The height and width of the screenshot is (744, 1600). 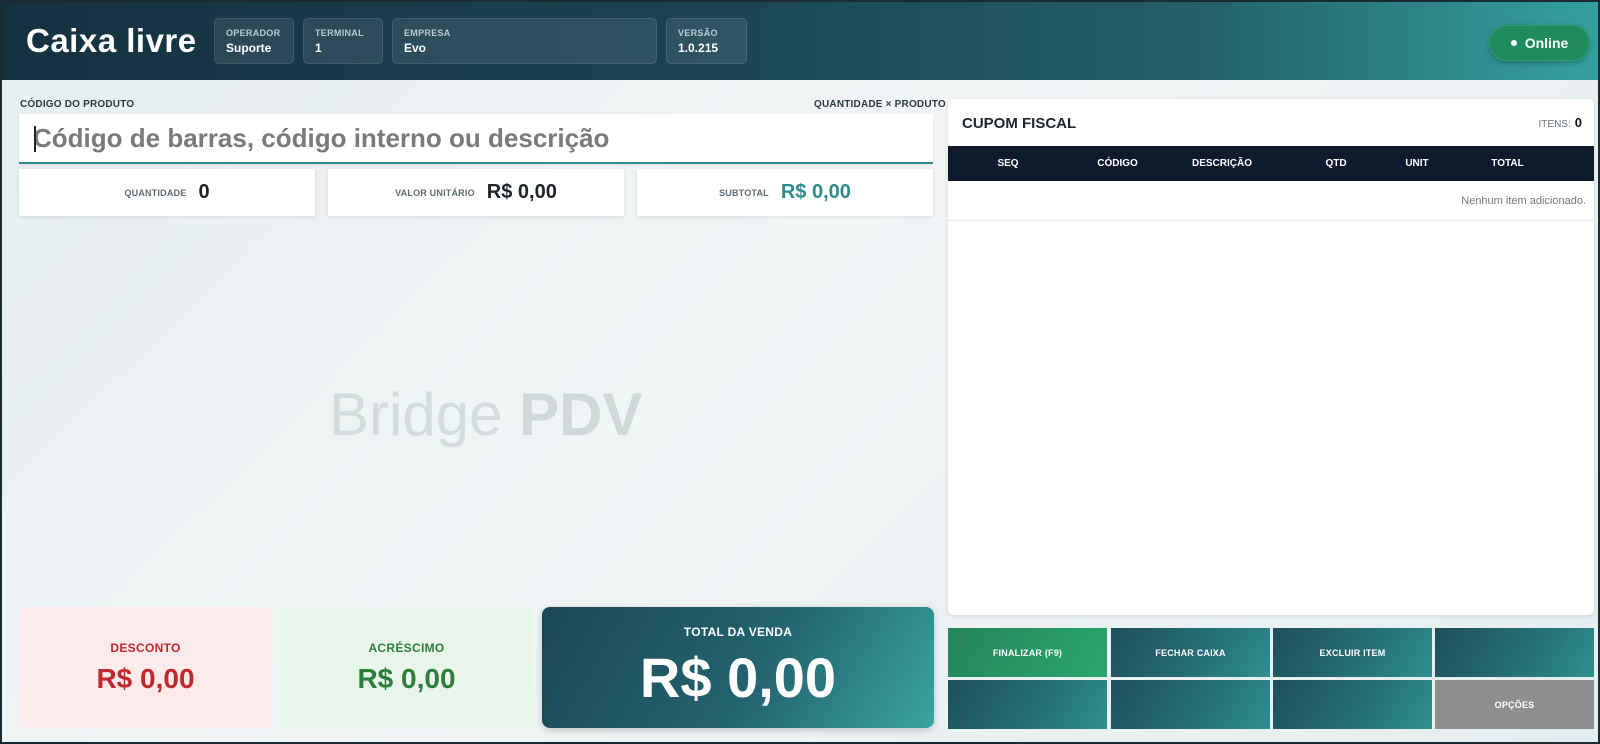 What do you see at coordinates (253, 33) in the screenshot?
I see `operator-label: OPERADOR` at bounding box center [253, 33].